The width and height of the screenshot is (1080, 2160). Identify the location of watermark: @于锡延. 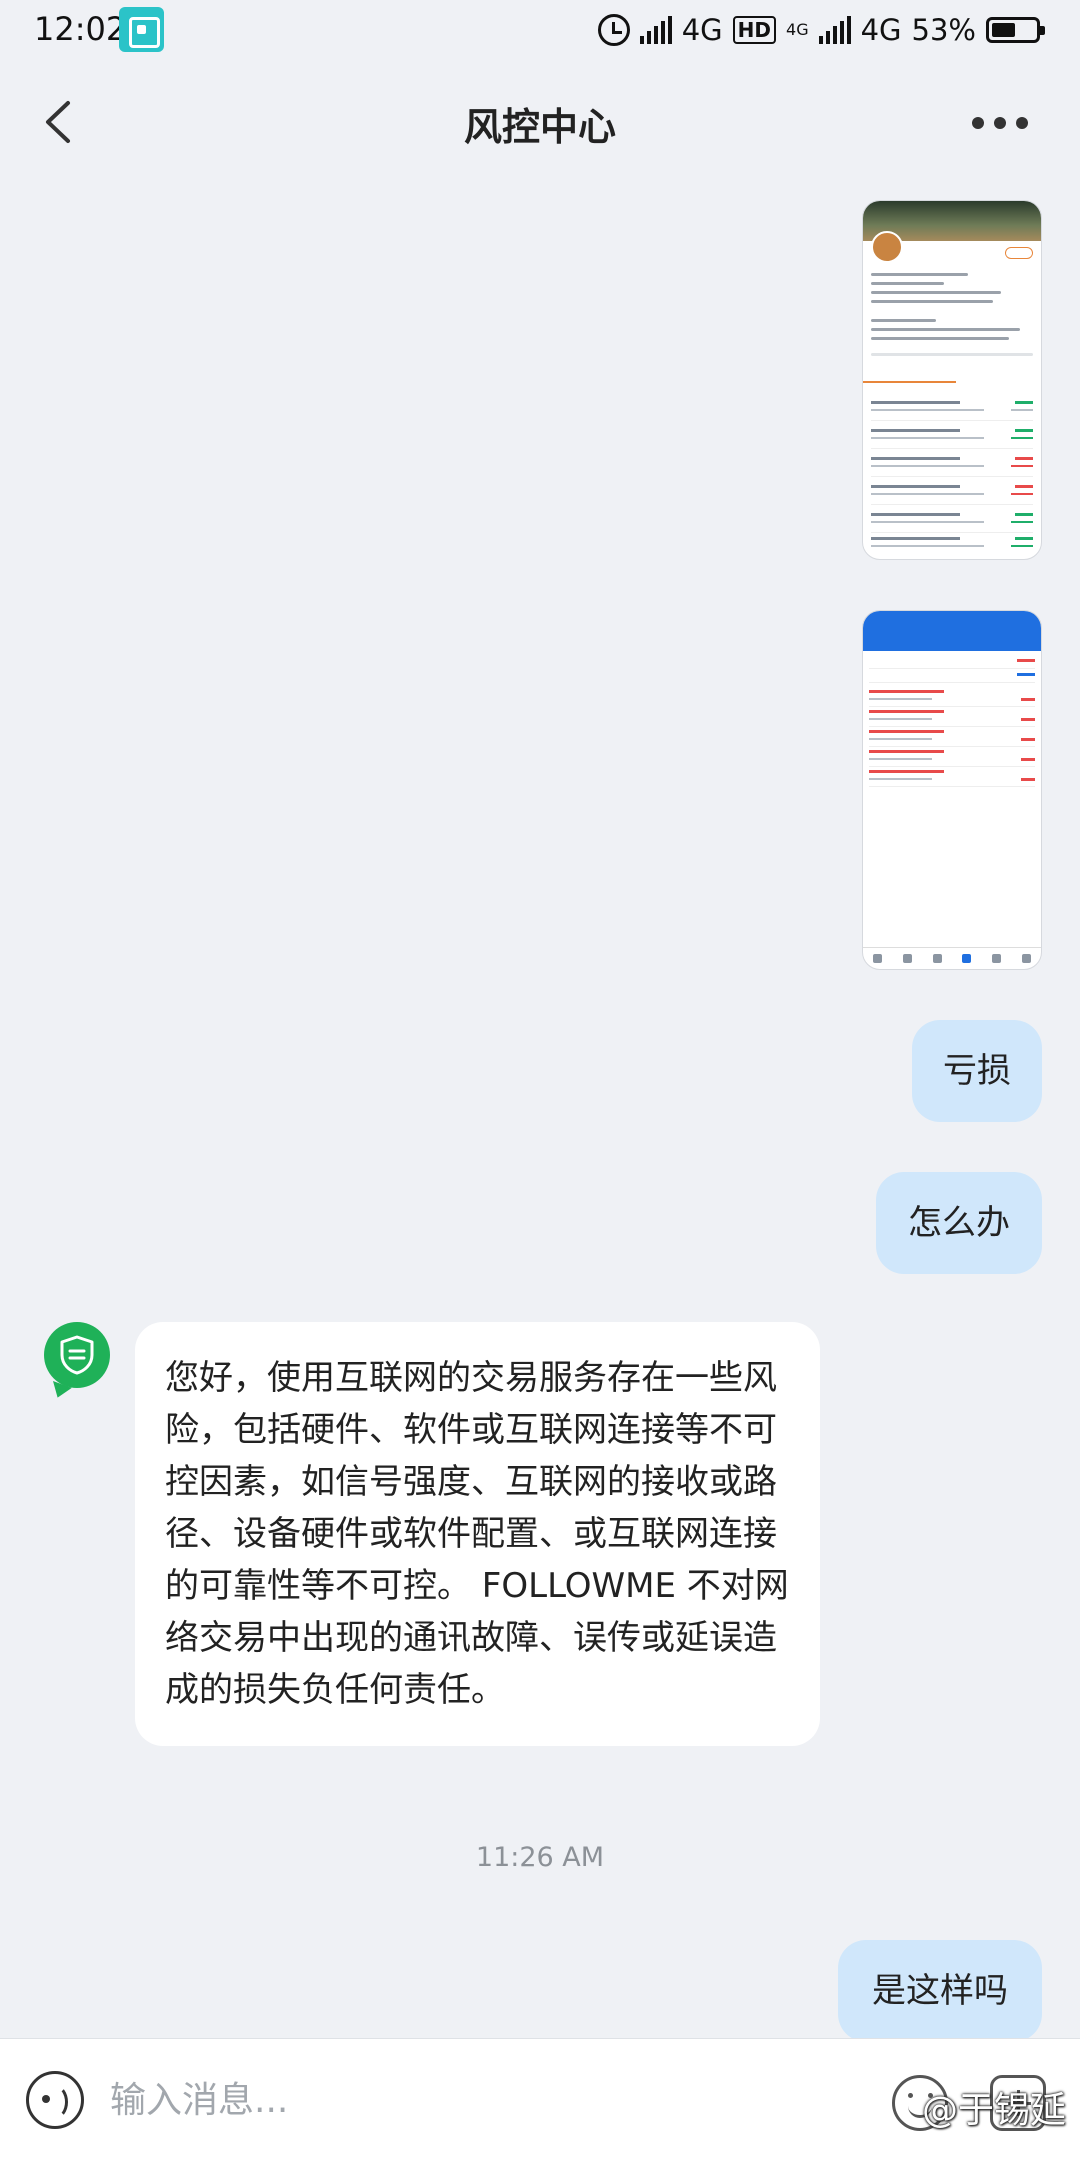
(993, 2110).